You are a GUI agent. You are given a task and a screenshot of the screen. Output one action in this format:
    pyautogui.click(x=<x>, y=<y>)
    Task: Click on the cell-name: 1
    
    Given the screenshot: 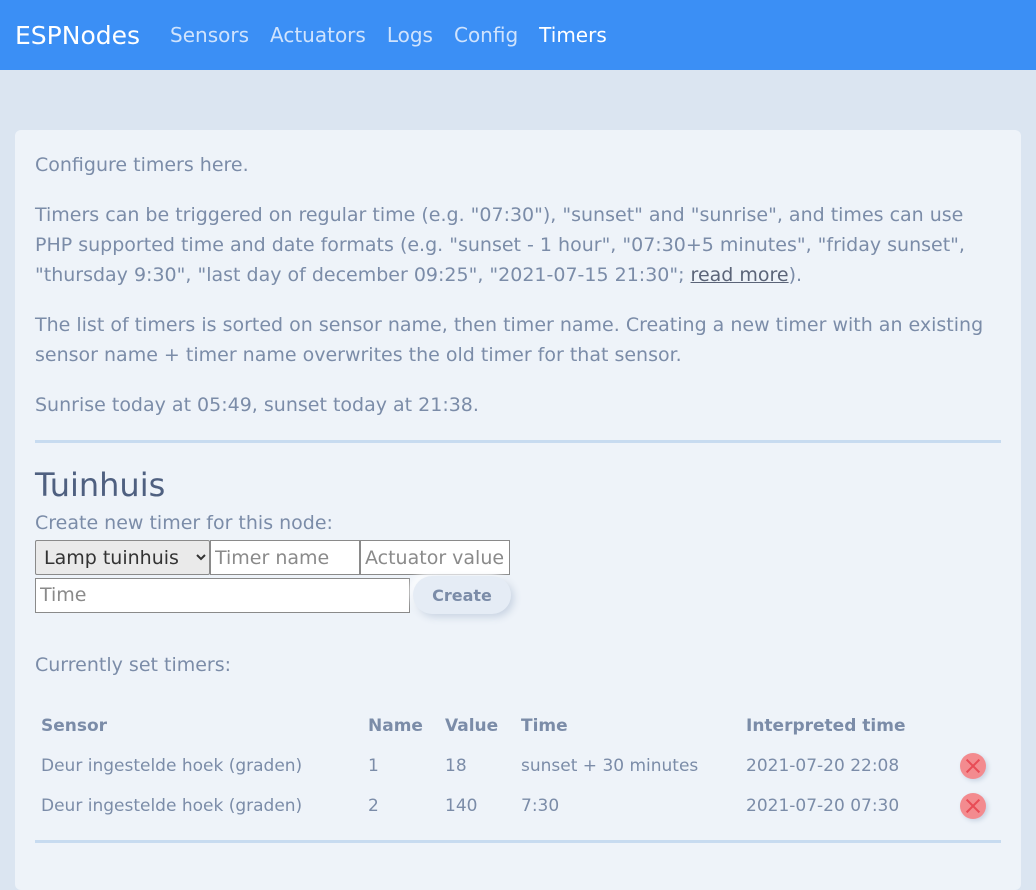 What is the action you would take?
    pyautogui.click(x=373, y=766)
    